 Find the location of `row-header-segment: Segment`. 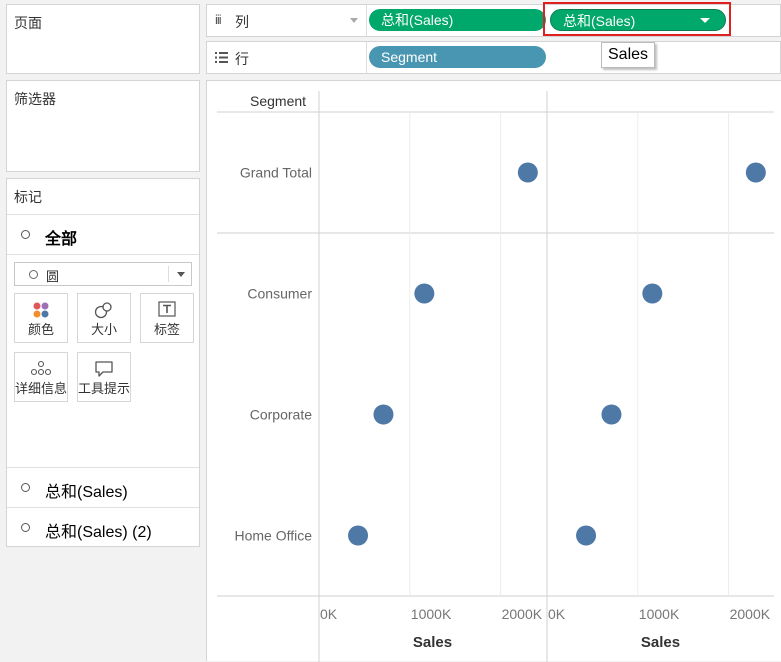

row-header-segment: Segment is located at coordinates (278, 101).